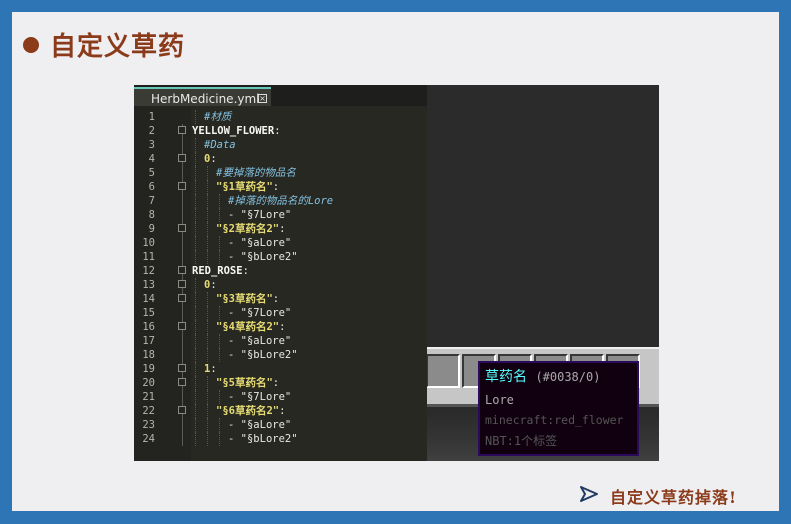 Image resolution: width=791 pixels, height=524 pixels. I want to click on code-line: 4 0:, so click(280, 159).